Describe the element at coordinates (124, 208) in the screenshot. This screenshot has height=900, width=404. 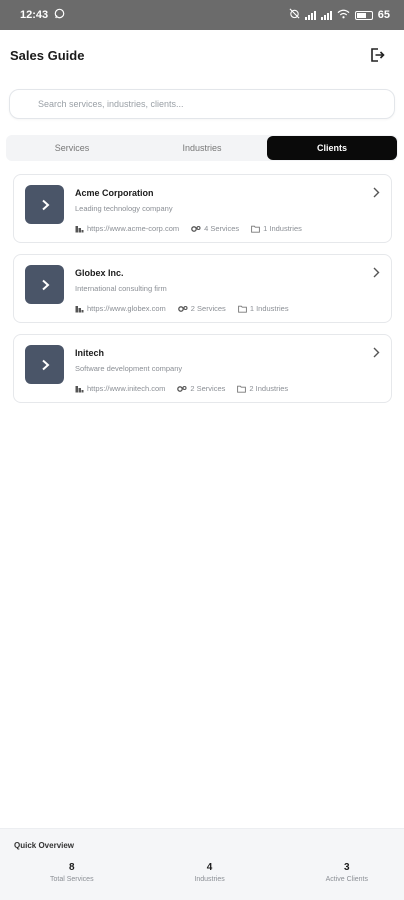
I see `client-description: Leading technology company` at that location.